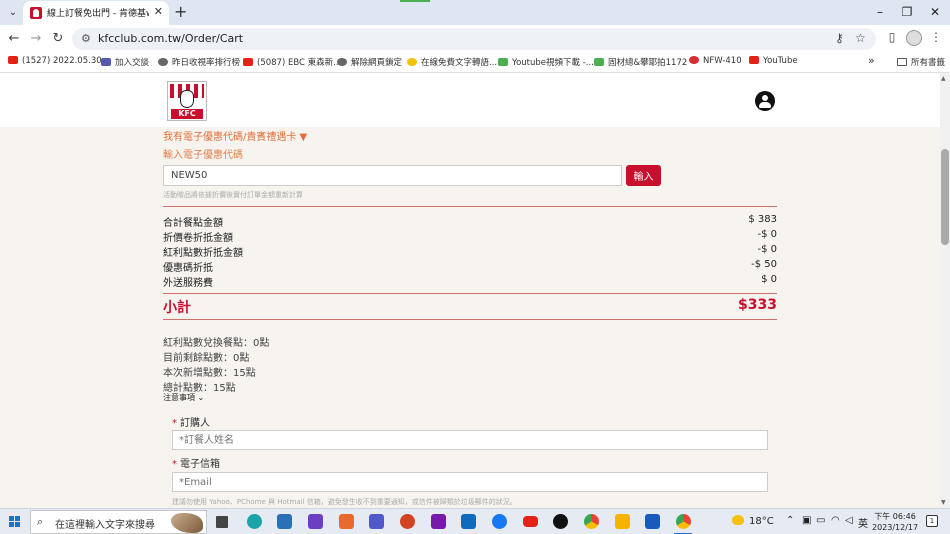  I want to click on new-tab-button: +, so click(180, 12).